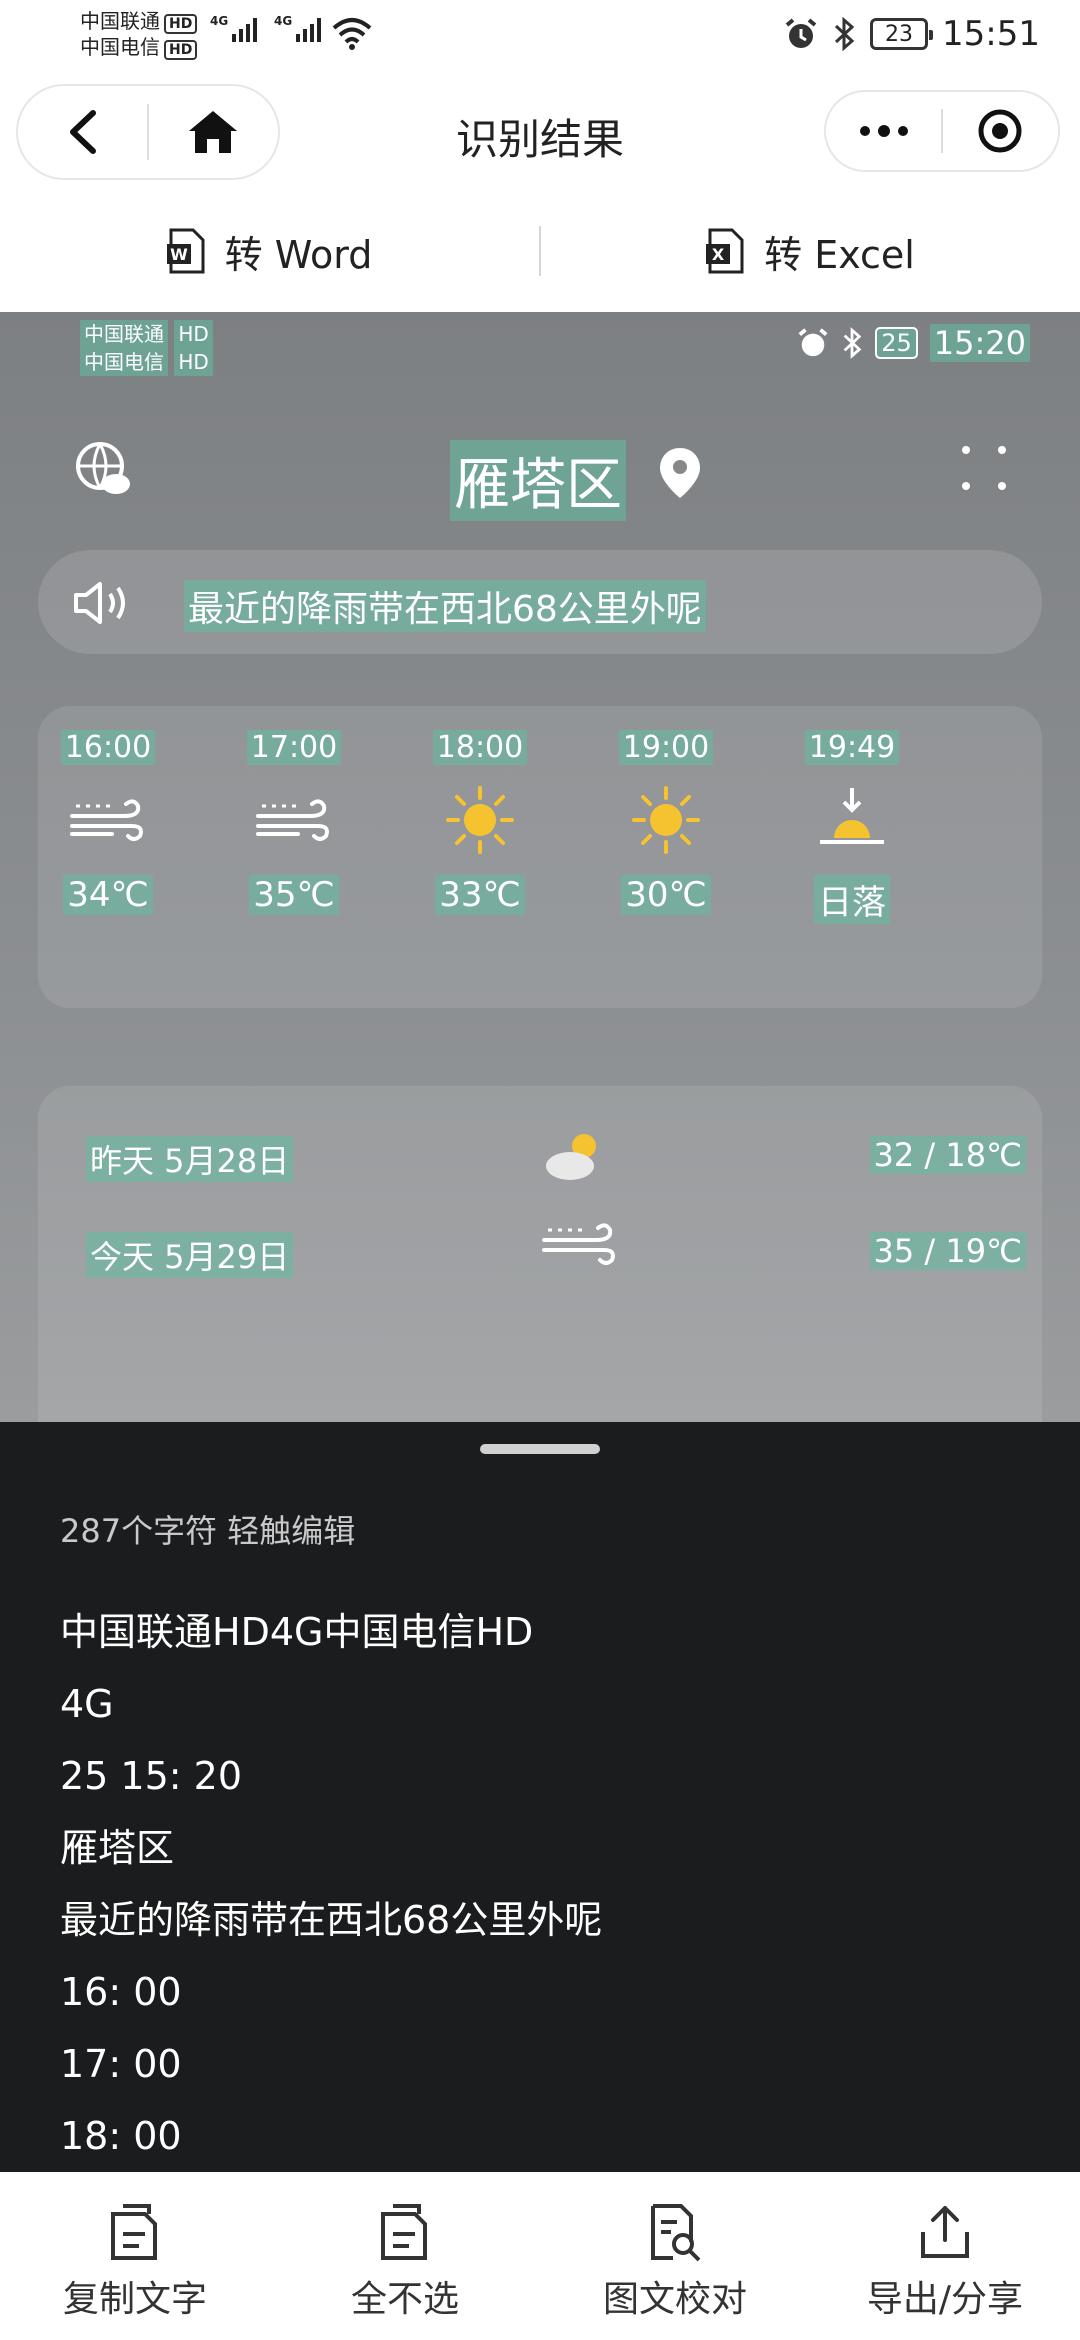  I want to click on word-doc-icon: W, so click(185, 251).